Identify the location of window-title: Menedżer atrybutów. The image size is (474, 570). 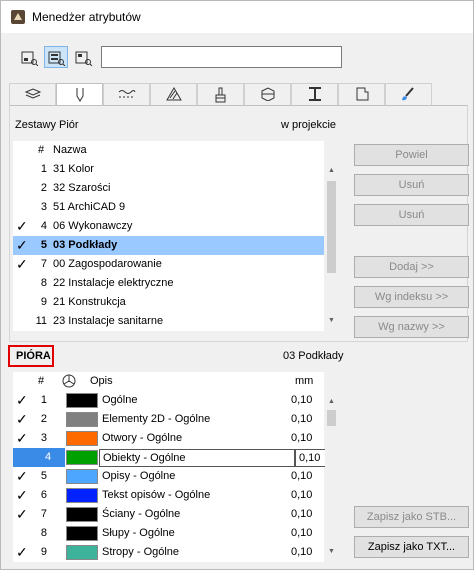
(86, 17).